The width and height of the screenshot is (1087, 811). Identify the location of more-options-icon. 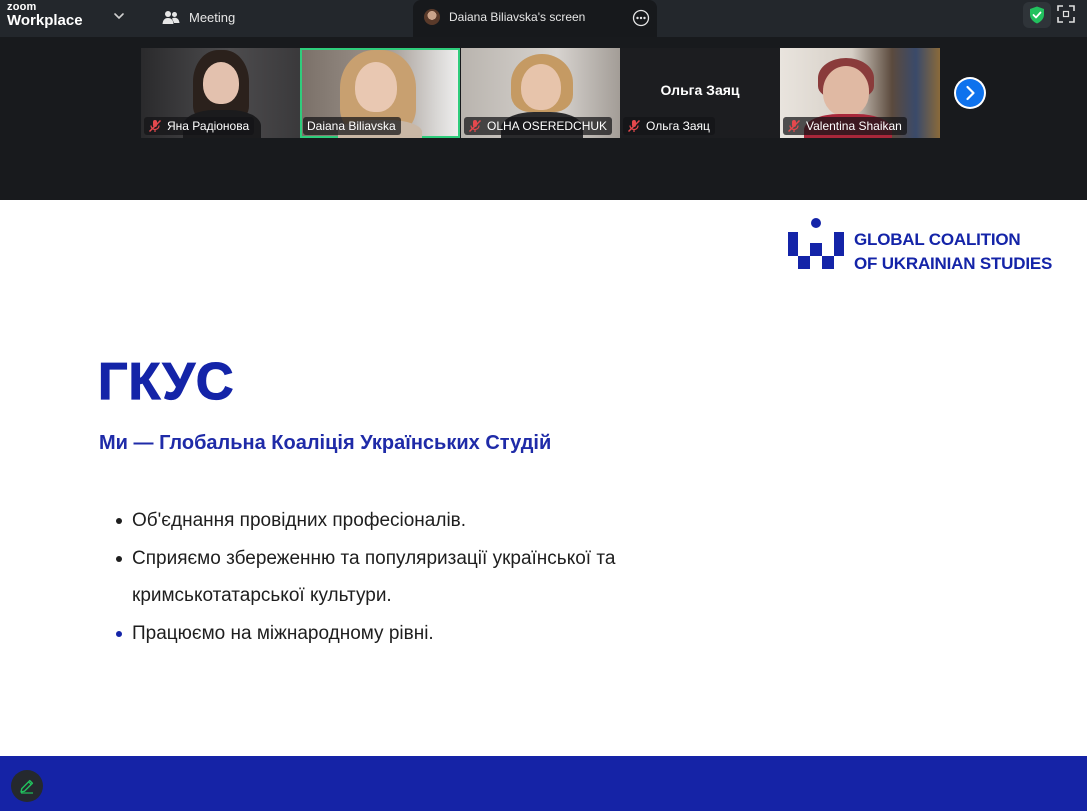
(641, 18).